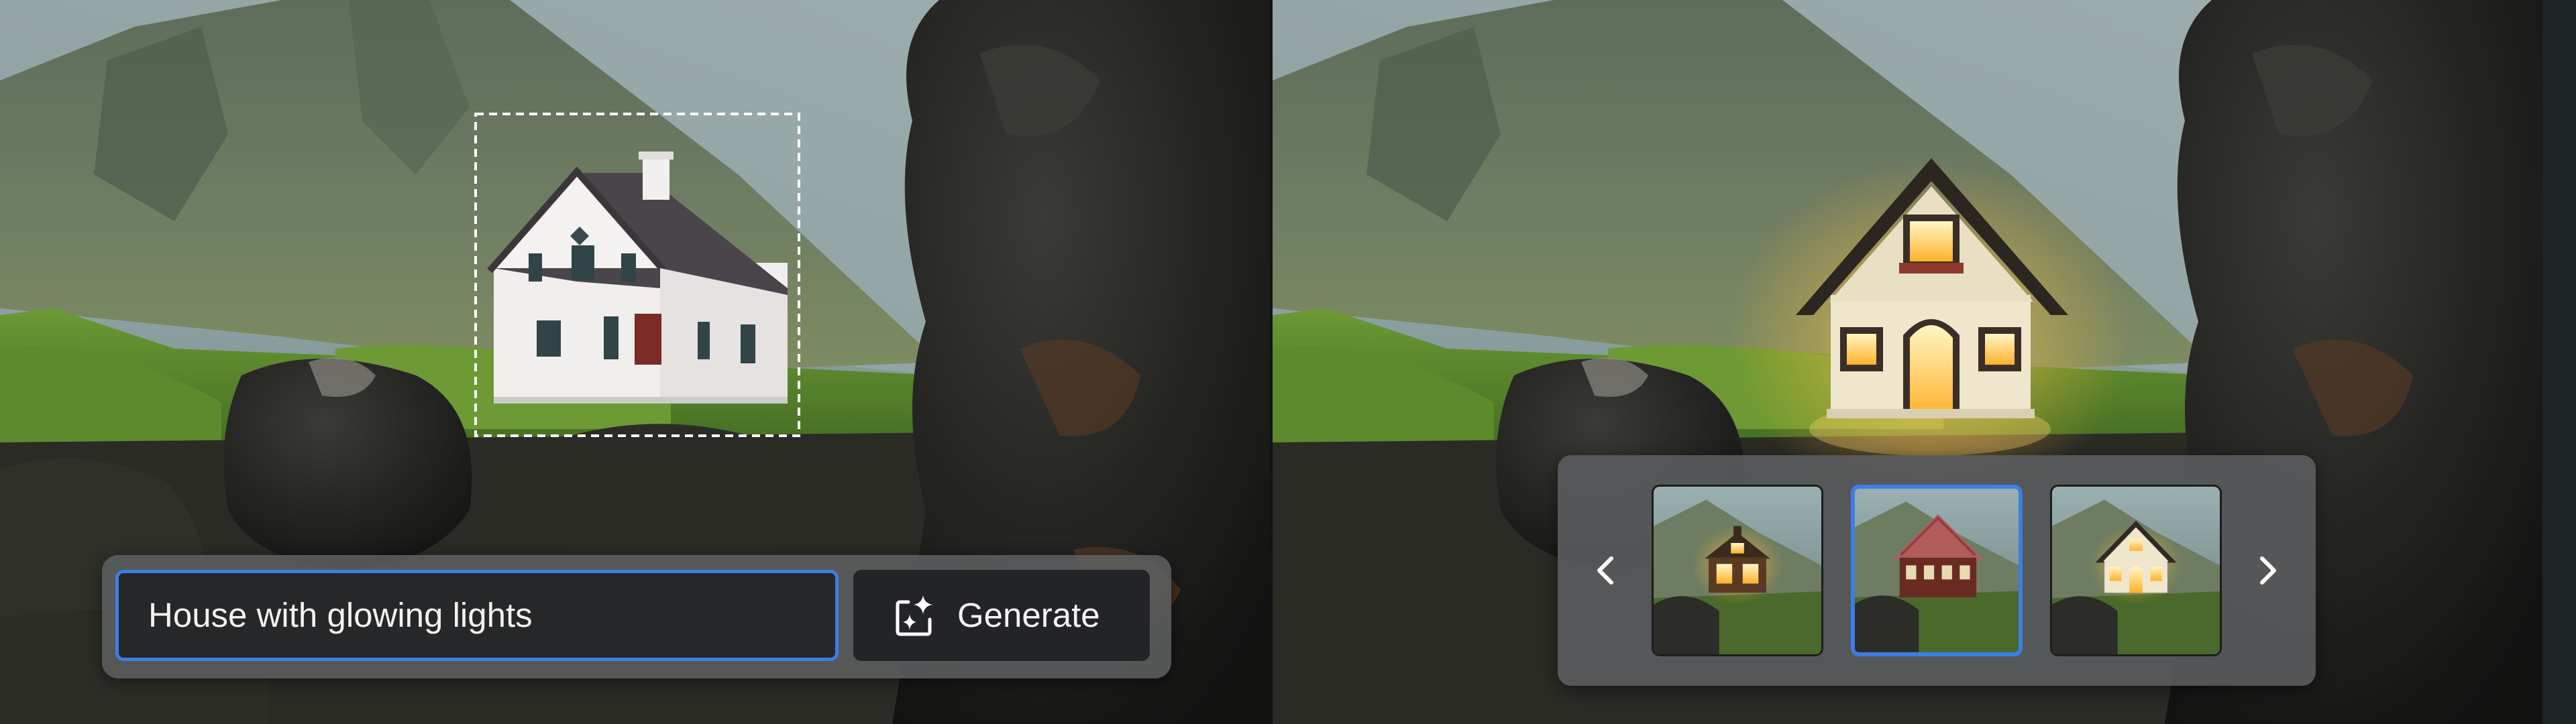 This screenshot has height=724, width=2576. I want to click on chevron-left-icon, so click(1605, 570).